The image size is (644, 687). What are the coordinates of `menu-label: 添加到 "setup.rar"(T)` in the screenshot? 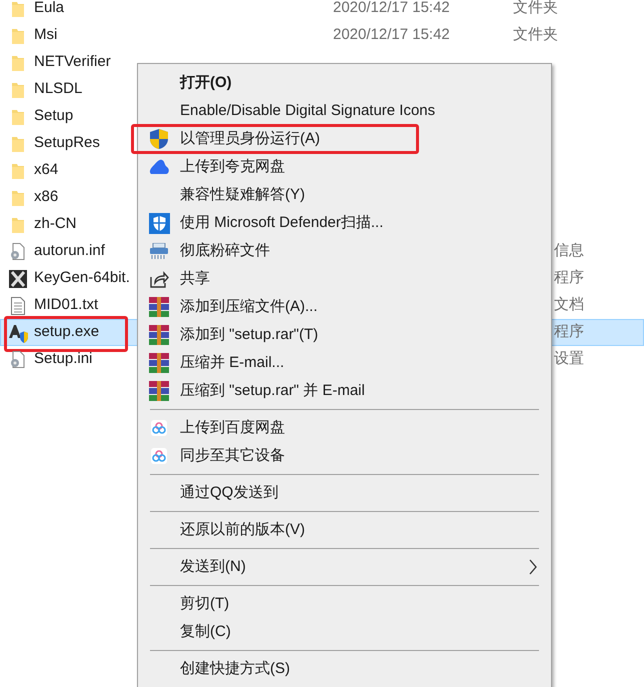 It's located at (249, 334).